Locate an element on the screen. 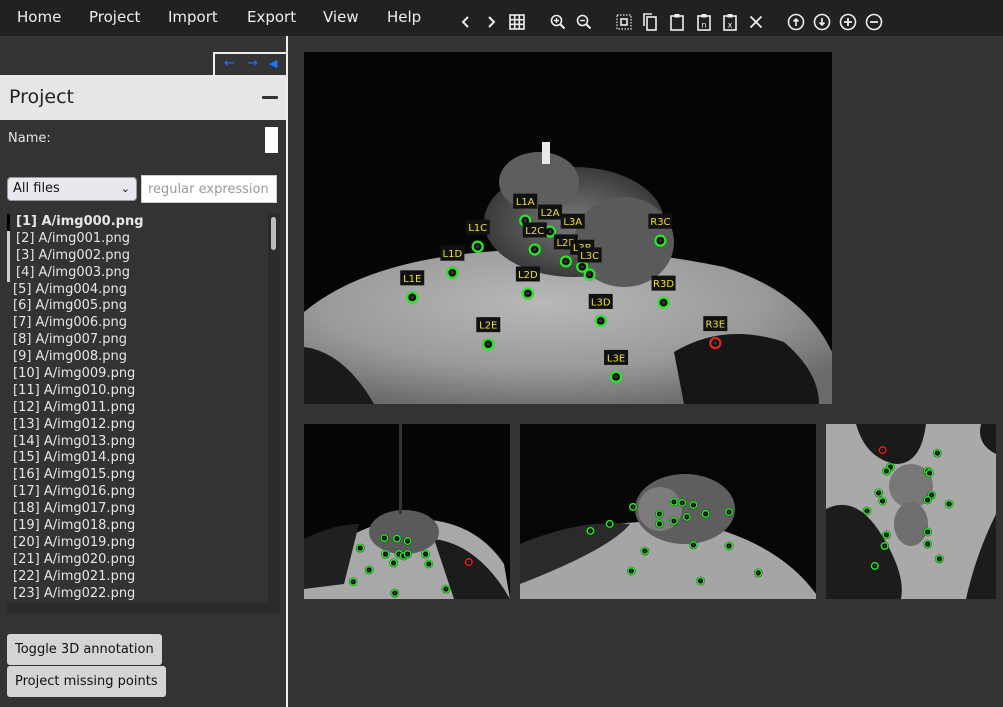  file-list-item: [1] A/img000.png is located at coordinates (137, 222).